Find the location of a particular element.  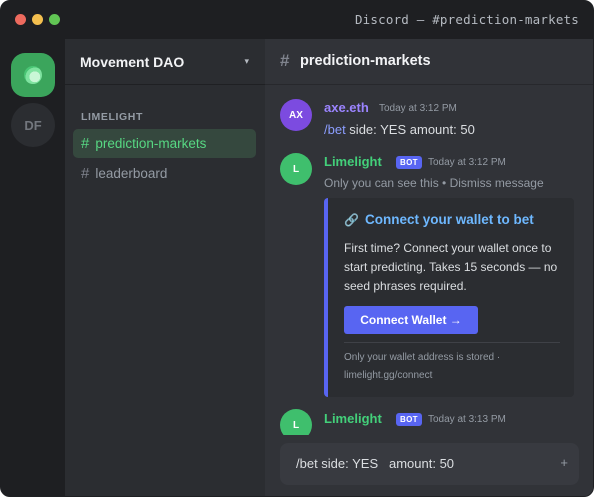

embed-title: 🔗 Connect your wallet to bet is located at coordinates (439, 219).